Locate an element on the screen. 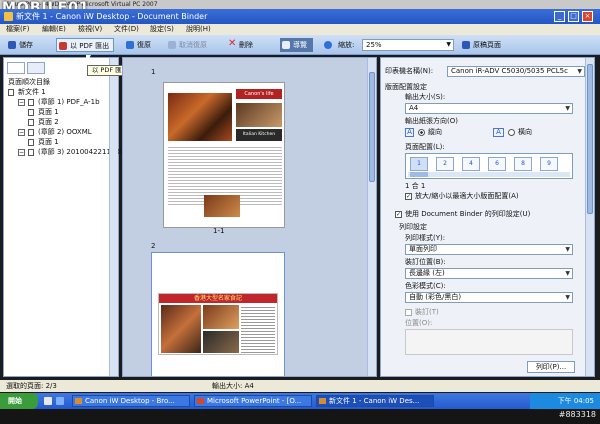 The height and width of the screenshot is (424, 600). settings-scrollbar is located at coordinates (589, 217).